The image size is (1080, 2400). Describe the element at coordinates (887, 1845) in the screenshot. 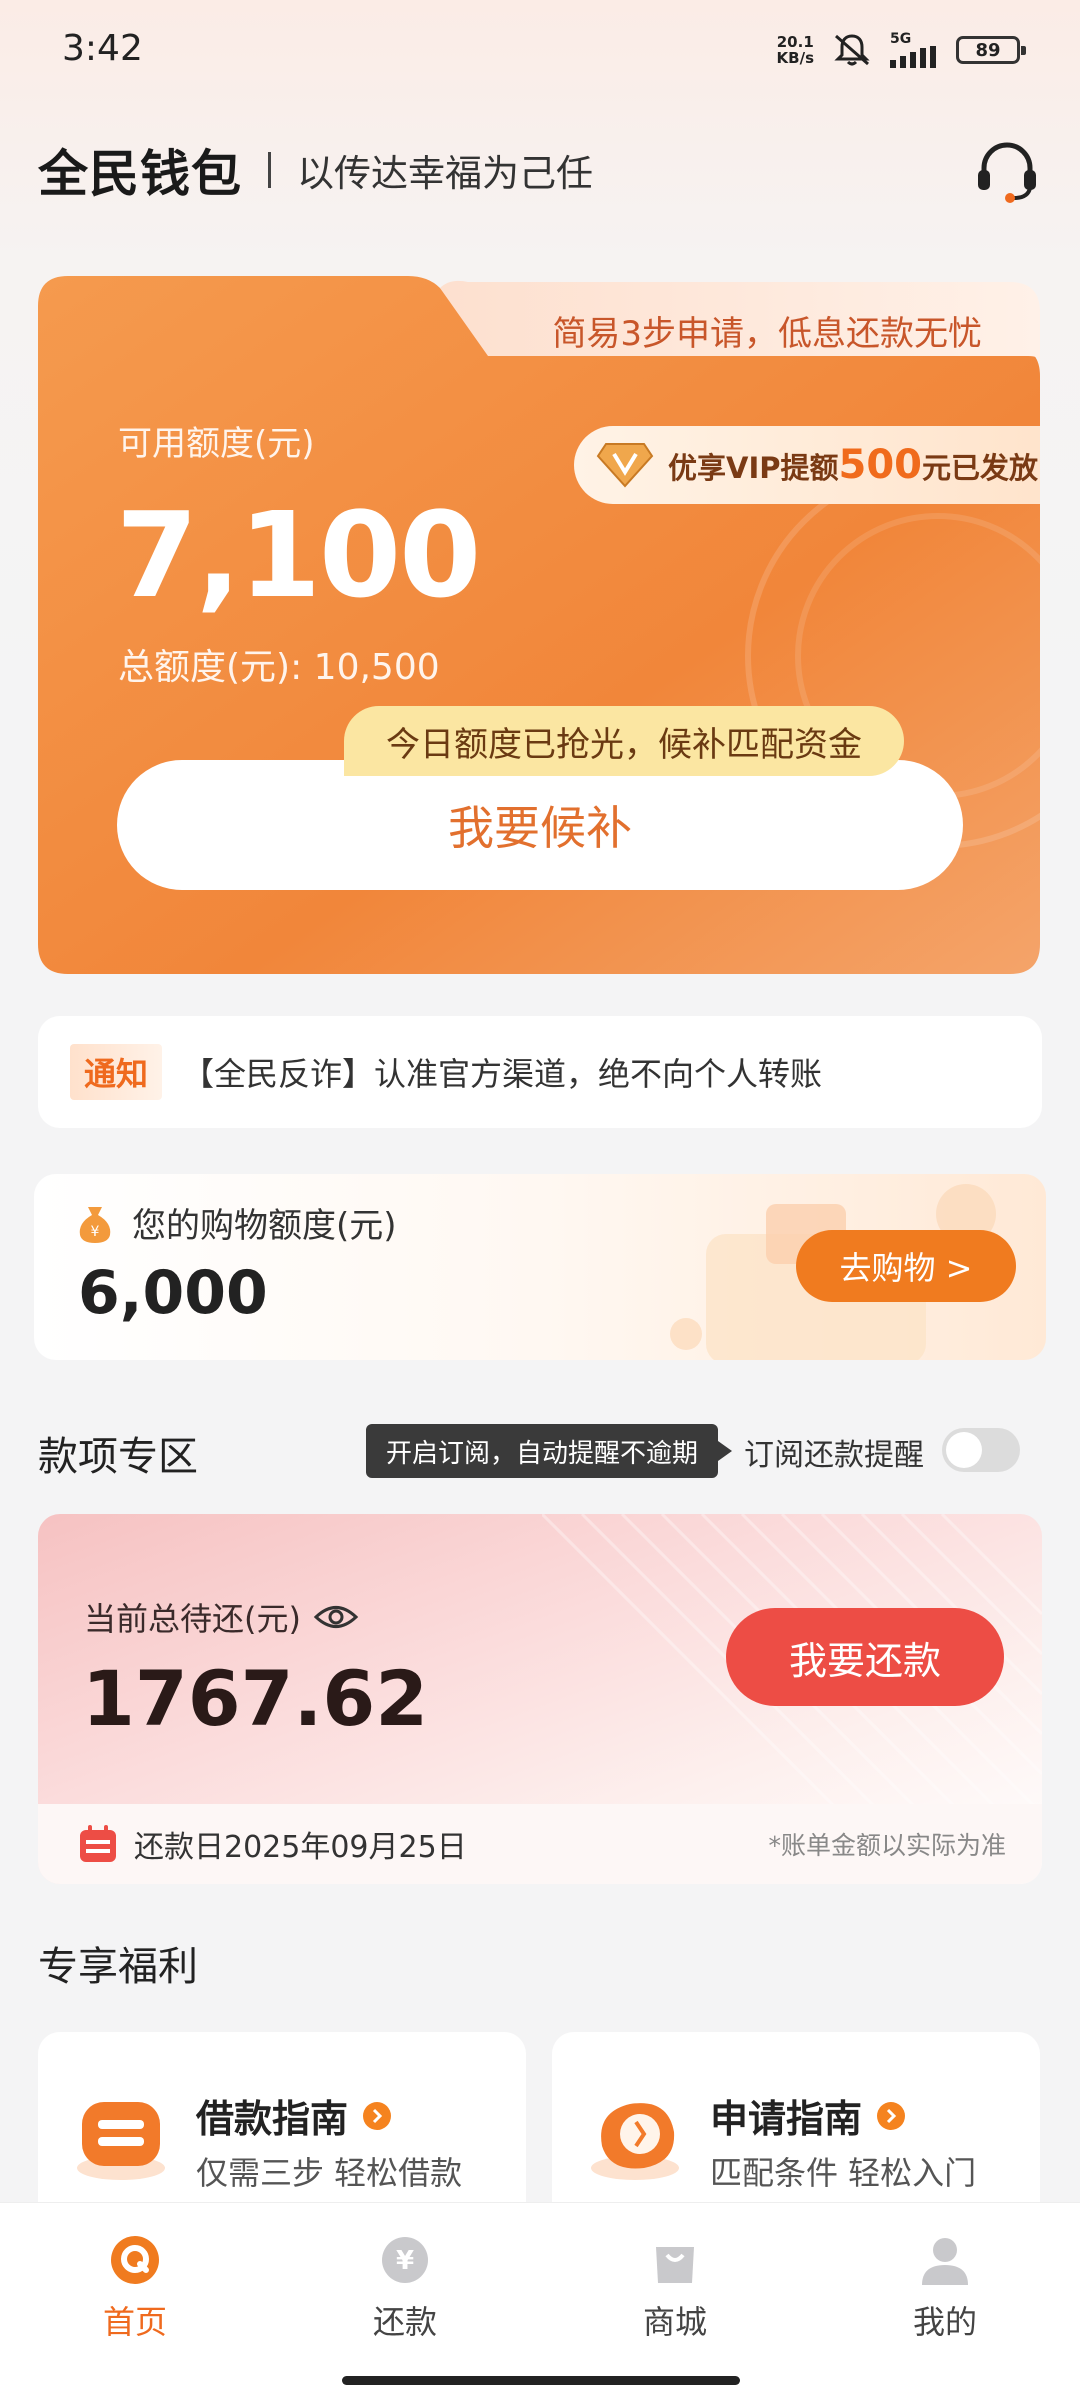

I see `bill-disclaimer: *账单金额以实际为准` at that location.